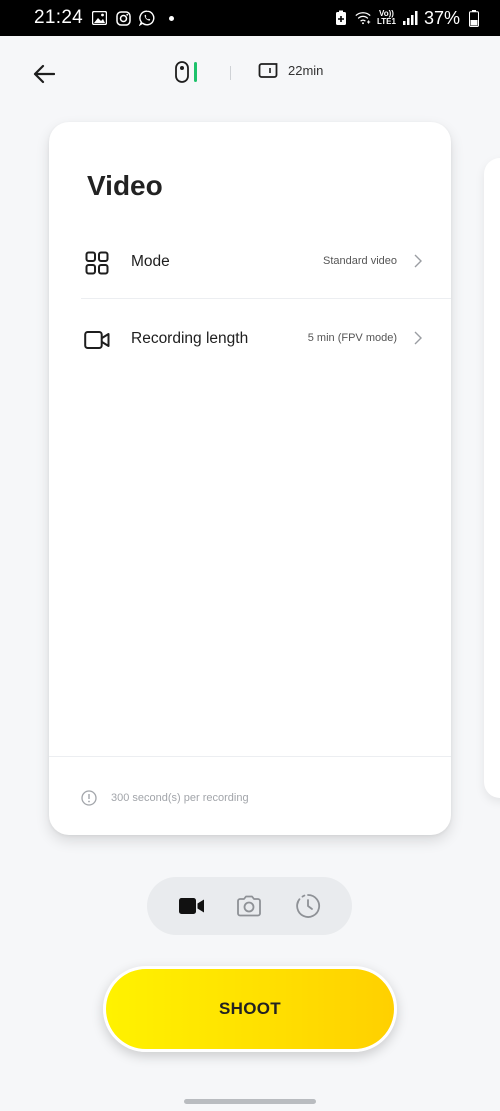  I want to click on storage-indicator: 22min, so click(290, 70).